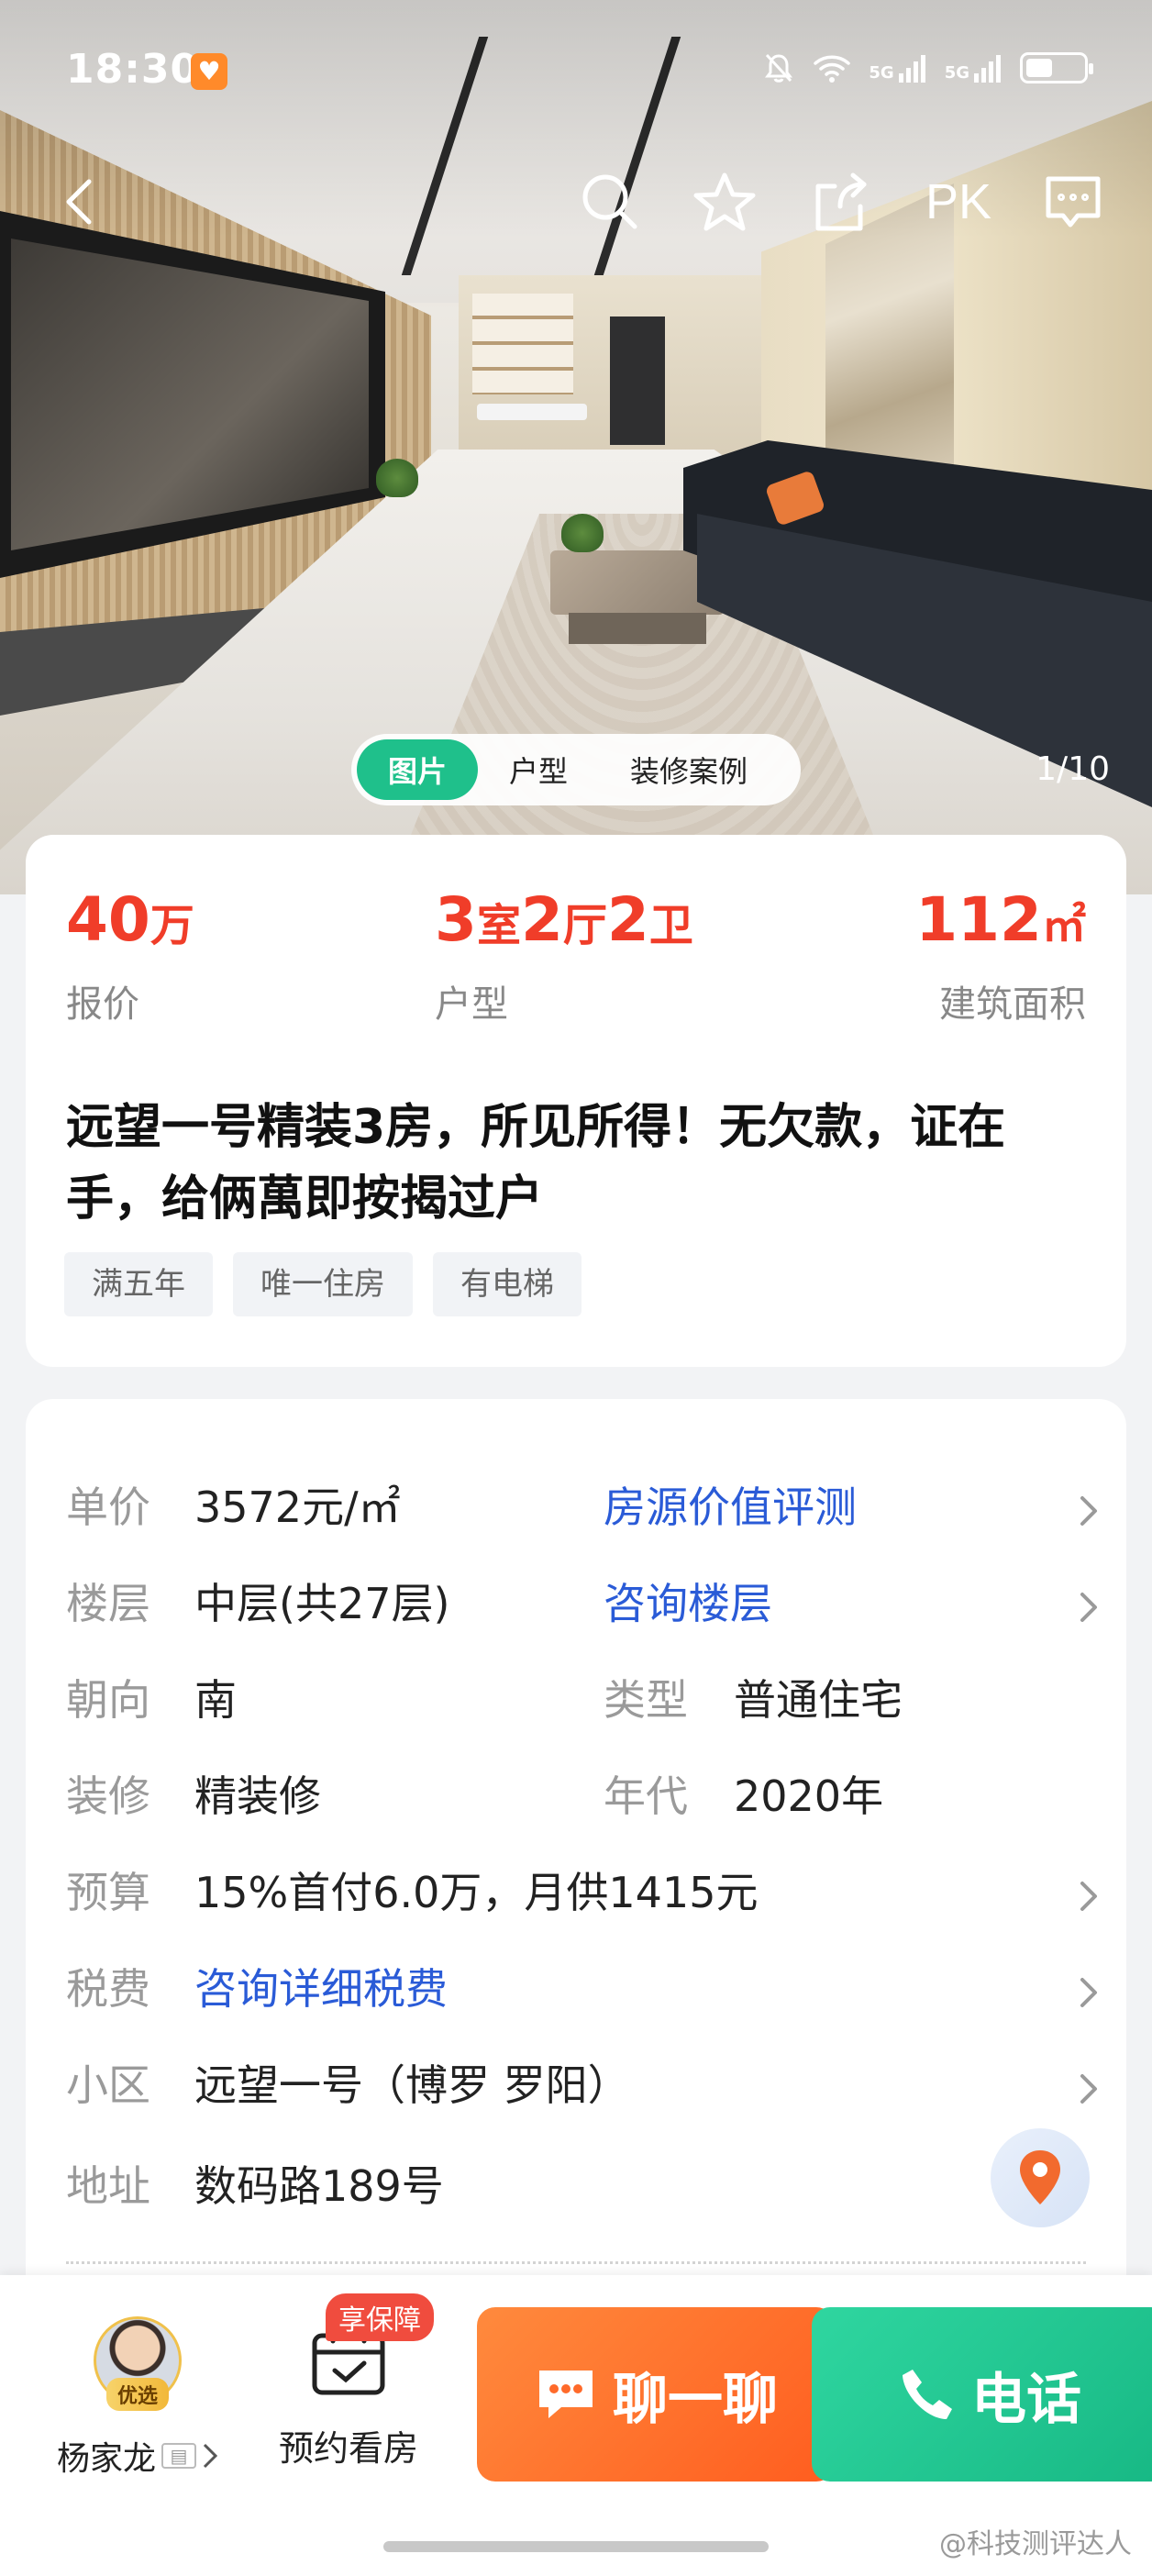 The image size is (1152, 2576). I want to click on back-button, so click(78, 202).